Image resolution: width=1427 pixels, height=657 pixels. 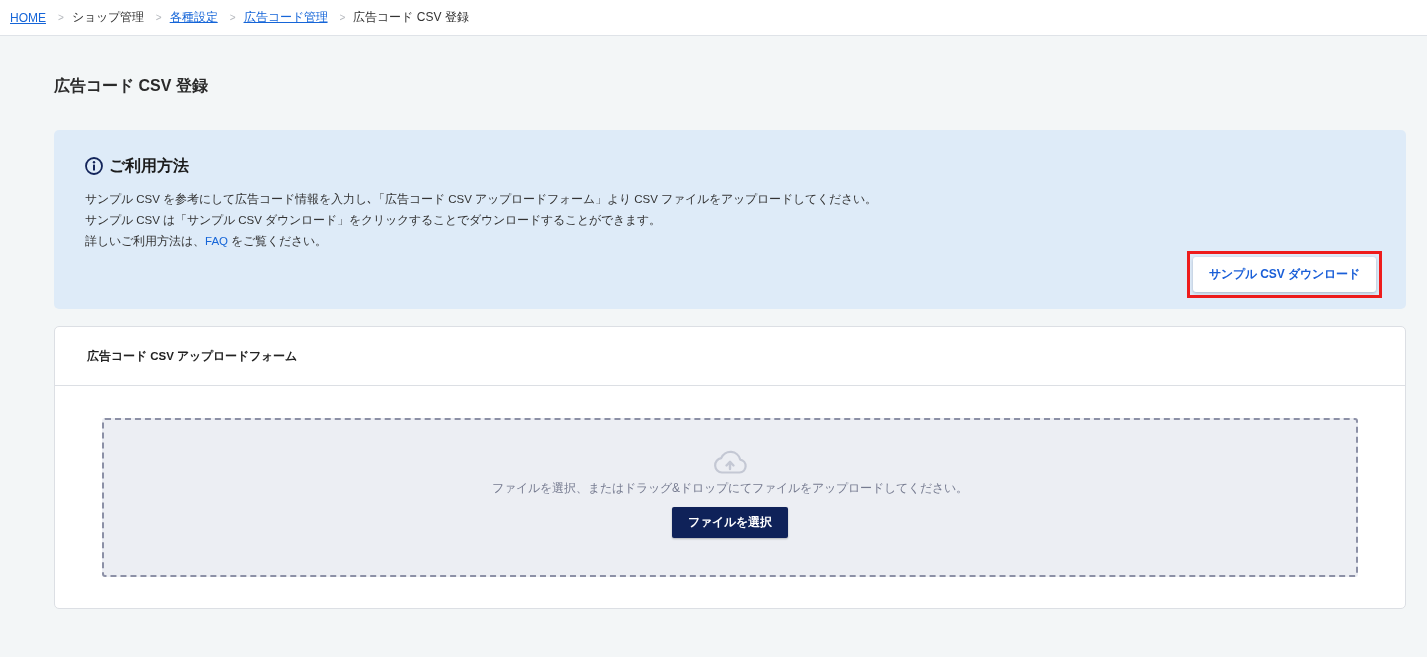 What do you see at coordinates (730, 488) in the screenshot?
I see `drop-hint-text: ファイルを選択、またはドラッグ&ドロップにてファイルをアップロードしてください。` at bounding box center [730, 488].